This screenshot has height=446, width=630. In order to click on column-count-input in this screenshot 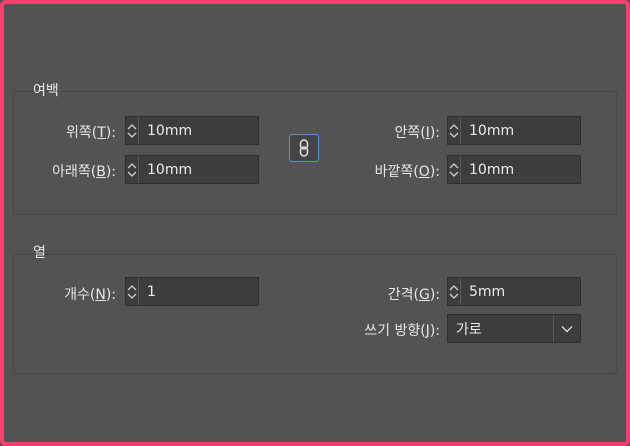, I will do `click(230, 291)`.